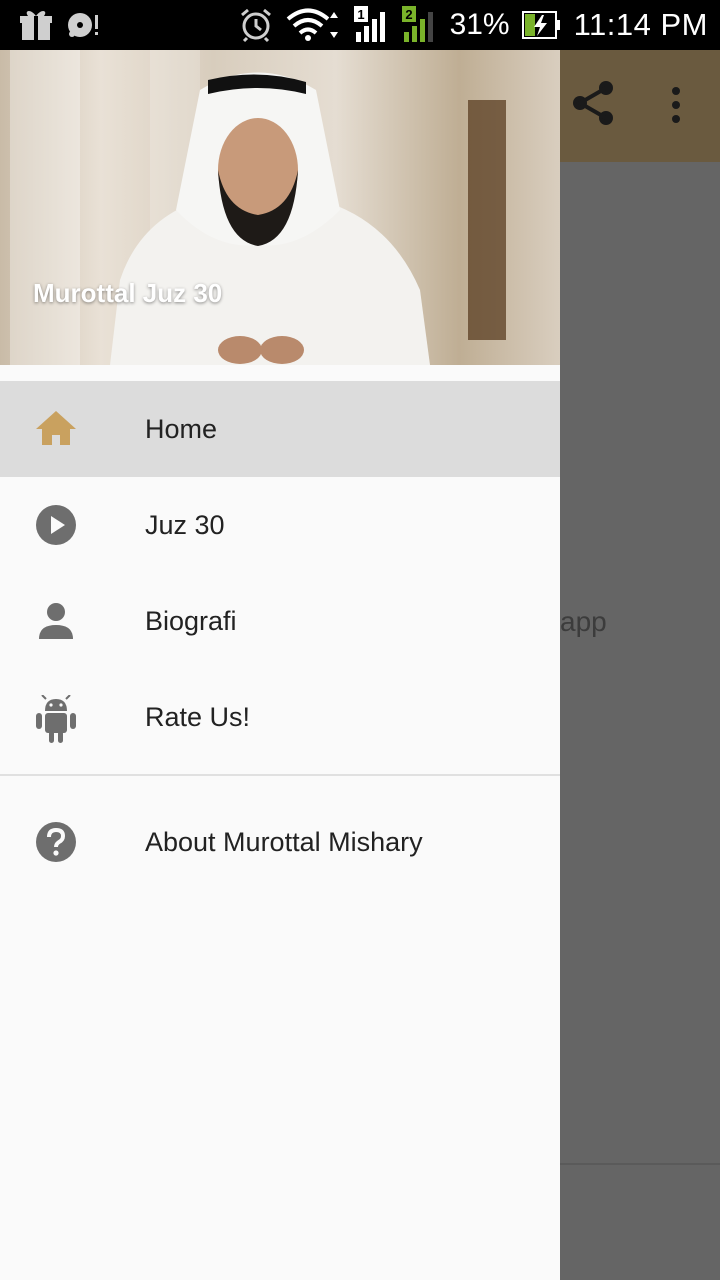 This screenshot has height=1280, width=720. I want to click on more-vert-icon, so click(676, 107).